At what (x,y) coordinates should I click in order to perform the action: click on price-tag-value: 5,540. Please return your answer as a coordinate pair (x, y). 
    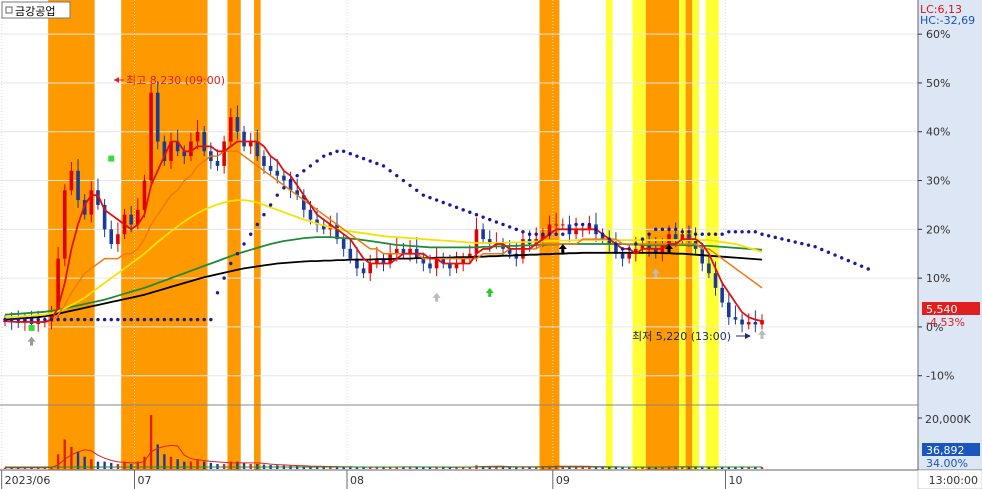
    Looking at the image, I should click on (942, 309).